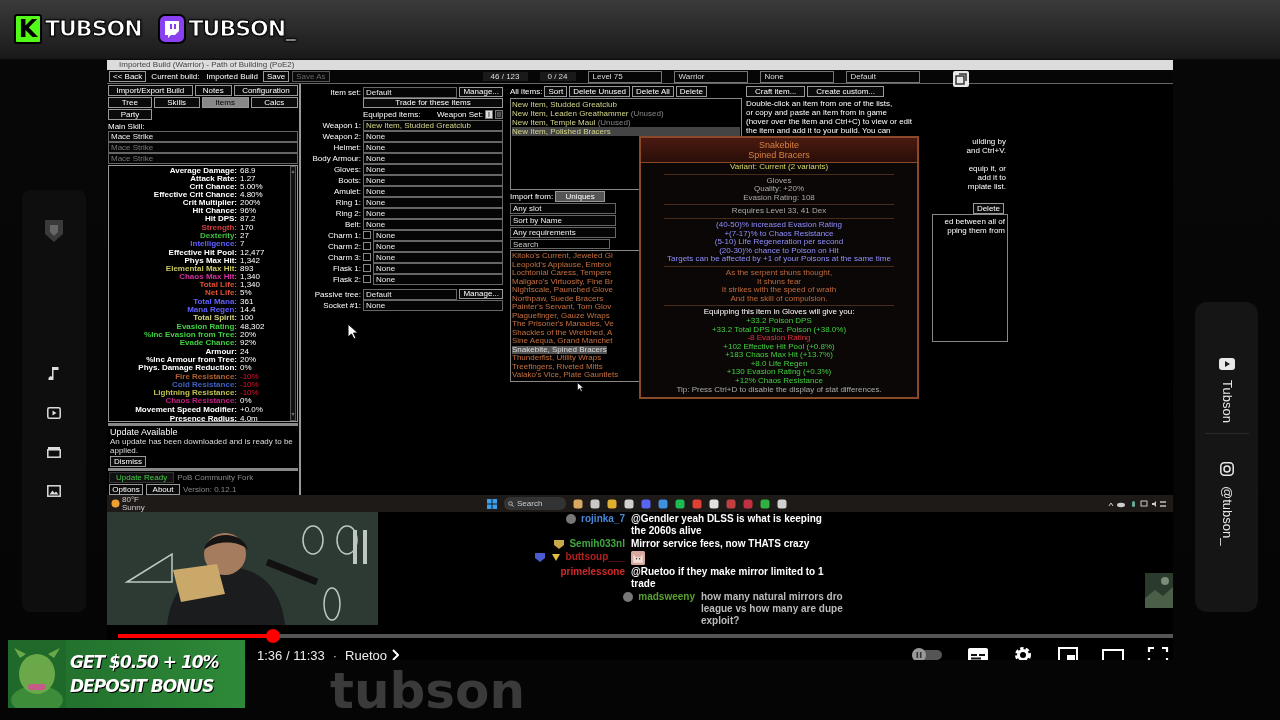 The image size is (1280, 720). I want to click on list-button: Sort, so click(556, 91).